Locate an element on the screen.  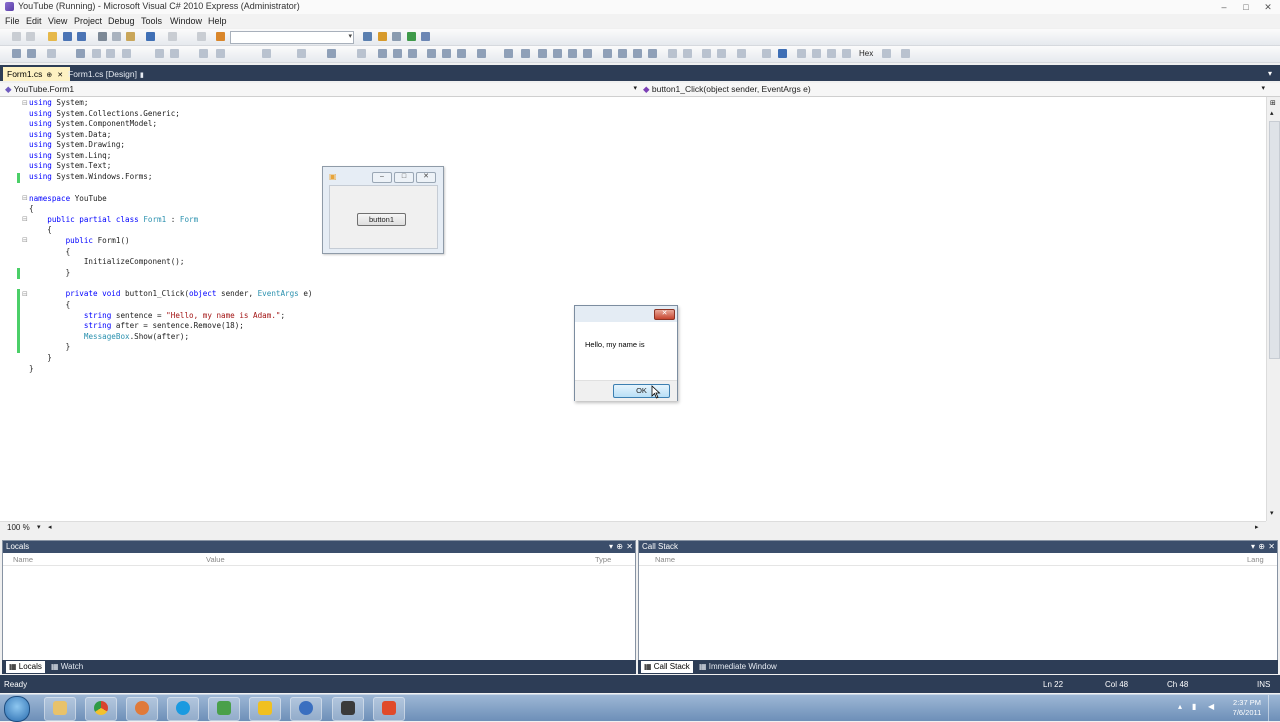
tab-form1-cs: Form1.cs ⊕ ✕ is located at coordinates (36, 74).